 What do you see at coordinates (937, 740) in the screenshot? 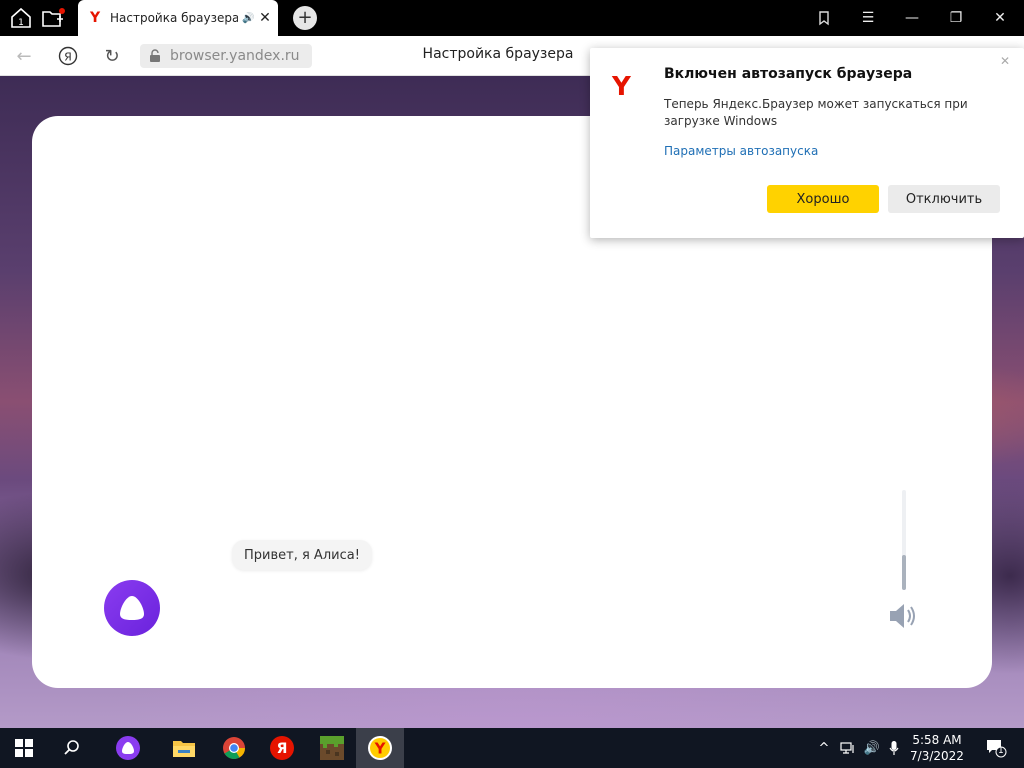
I see `clock-time: 5:58 AM` at bounding box center [937, 740].